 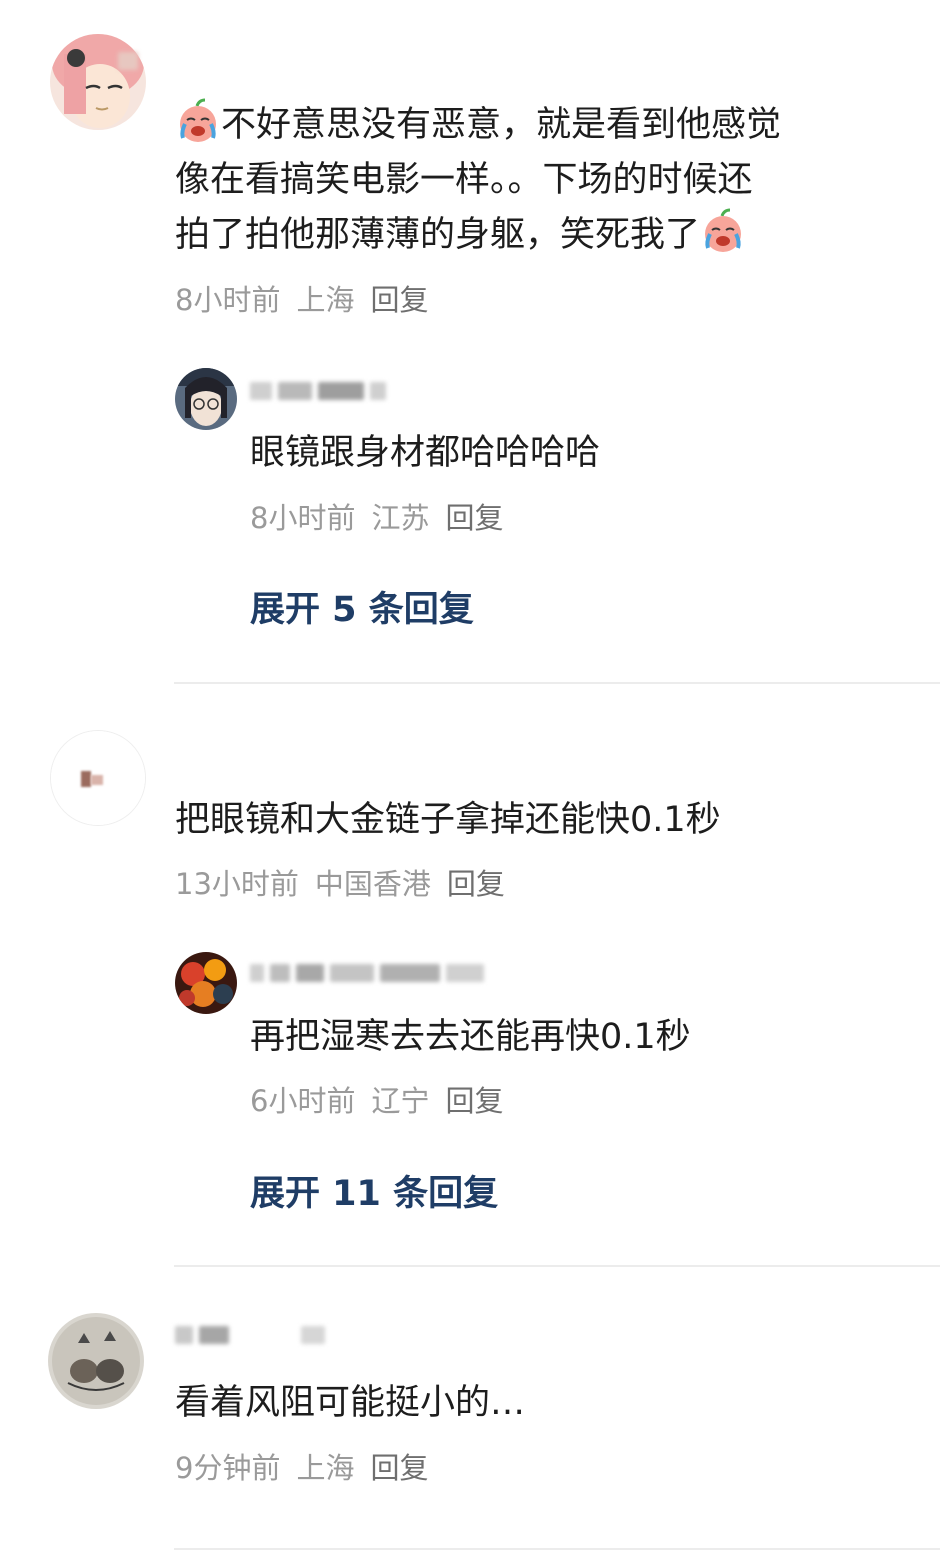 I want to click on comment-time: 8小时前, so click(x=228, y=300).